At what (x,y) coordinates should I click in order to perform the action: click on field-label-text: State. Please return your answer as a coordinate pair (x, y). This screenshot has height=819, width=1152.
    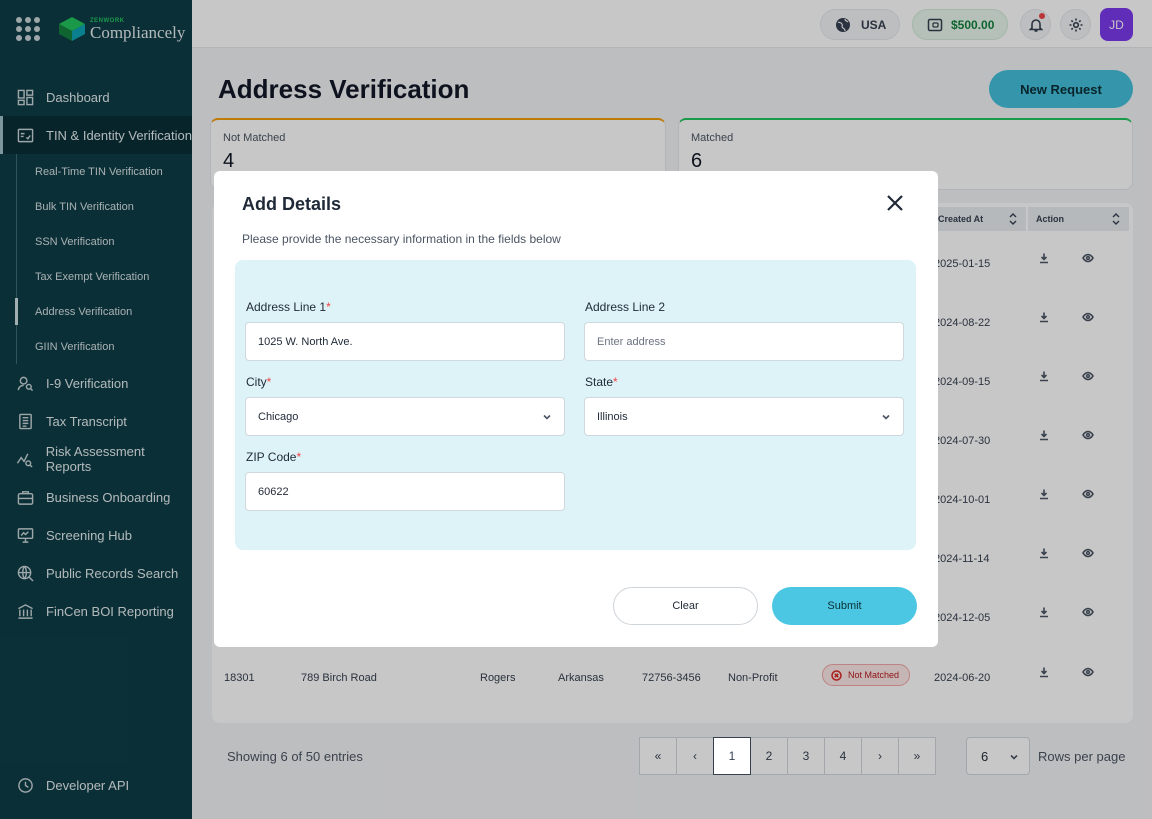
    Looking at the image, I should click on (599, 382).